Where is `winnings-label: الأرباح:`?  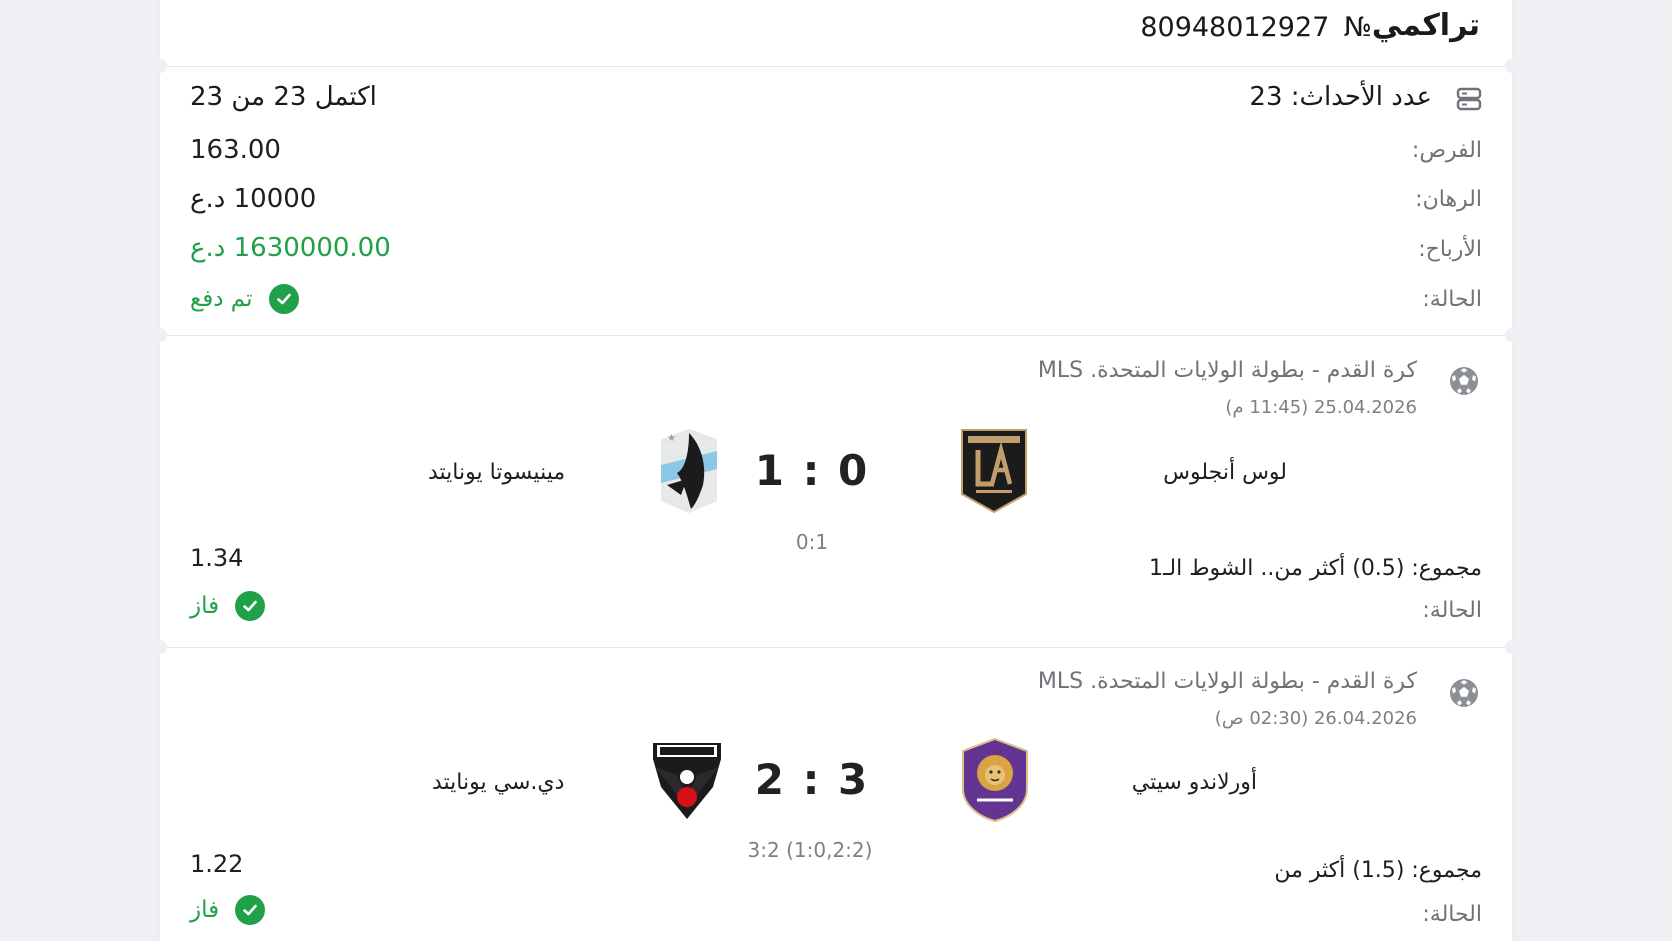 winnings-label: الأرباح: is located at coordinates (1450, 249).